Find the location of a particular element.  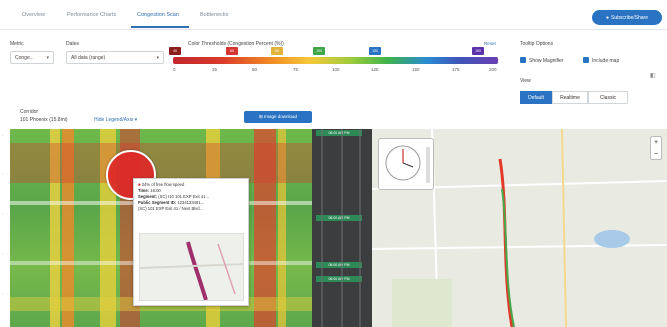

tab-performance-charts: Performance Charts is located at coordinates (91, 15).